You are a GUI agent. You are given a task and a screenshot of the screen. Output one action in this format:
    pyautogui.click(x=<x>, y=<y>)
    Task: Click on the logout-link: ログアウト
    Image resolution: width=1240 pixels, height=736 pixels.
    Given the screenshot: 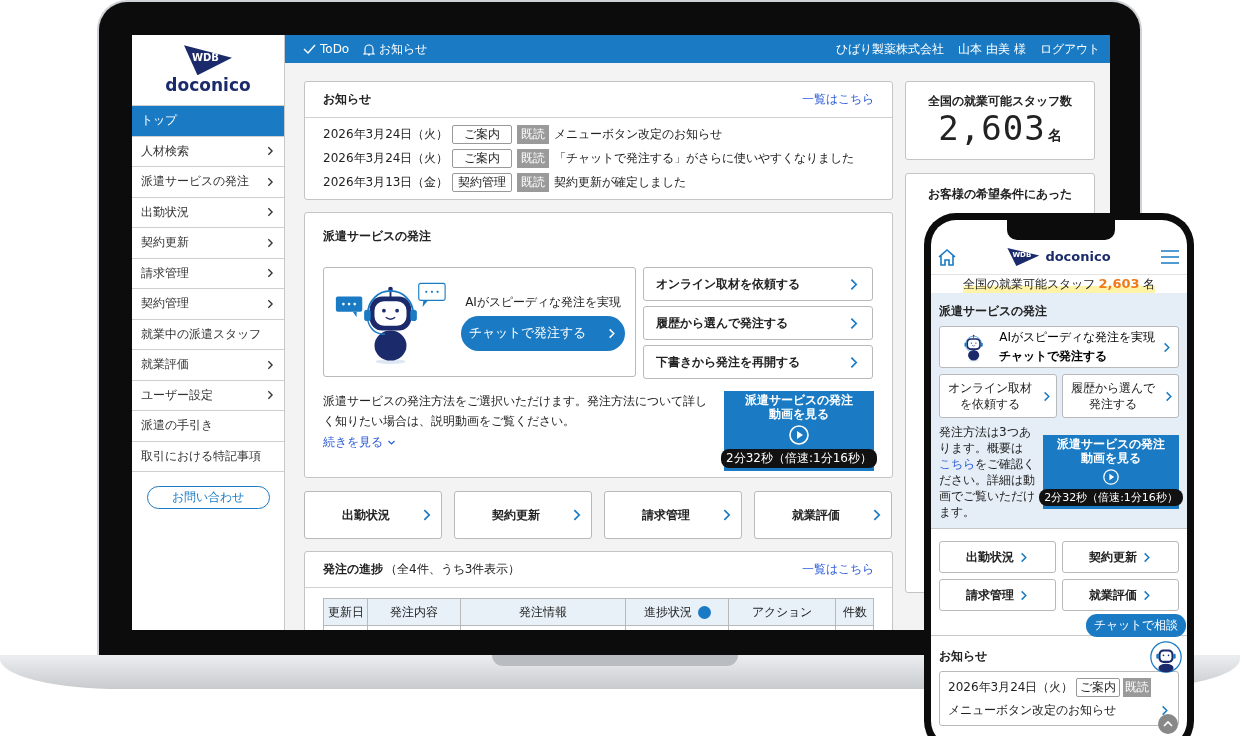 What is the action you would take?
    pyautogui.click(x=1070, y=49)
    